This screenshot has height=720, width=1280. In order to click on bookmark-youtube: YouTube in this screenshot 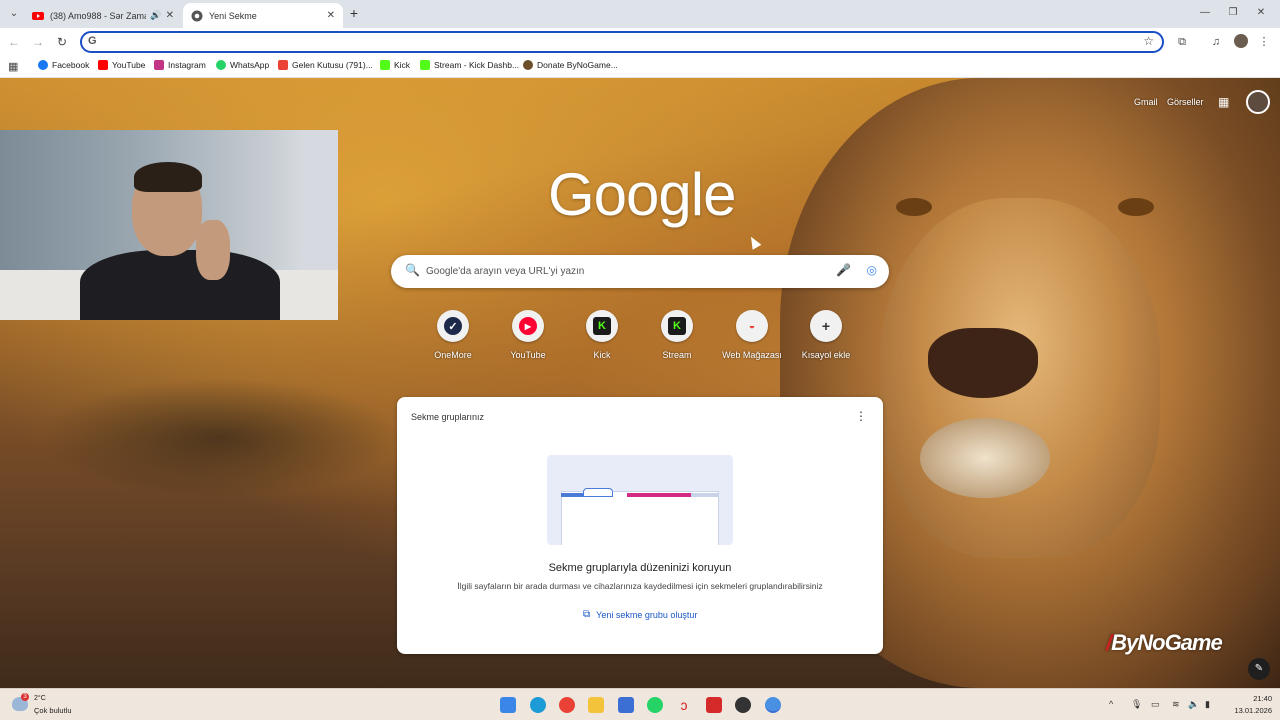, I will do `click(121, 65)`.